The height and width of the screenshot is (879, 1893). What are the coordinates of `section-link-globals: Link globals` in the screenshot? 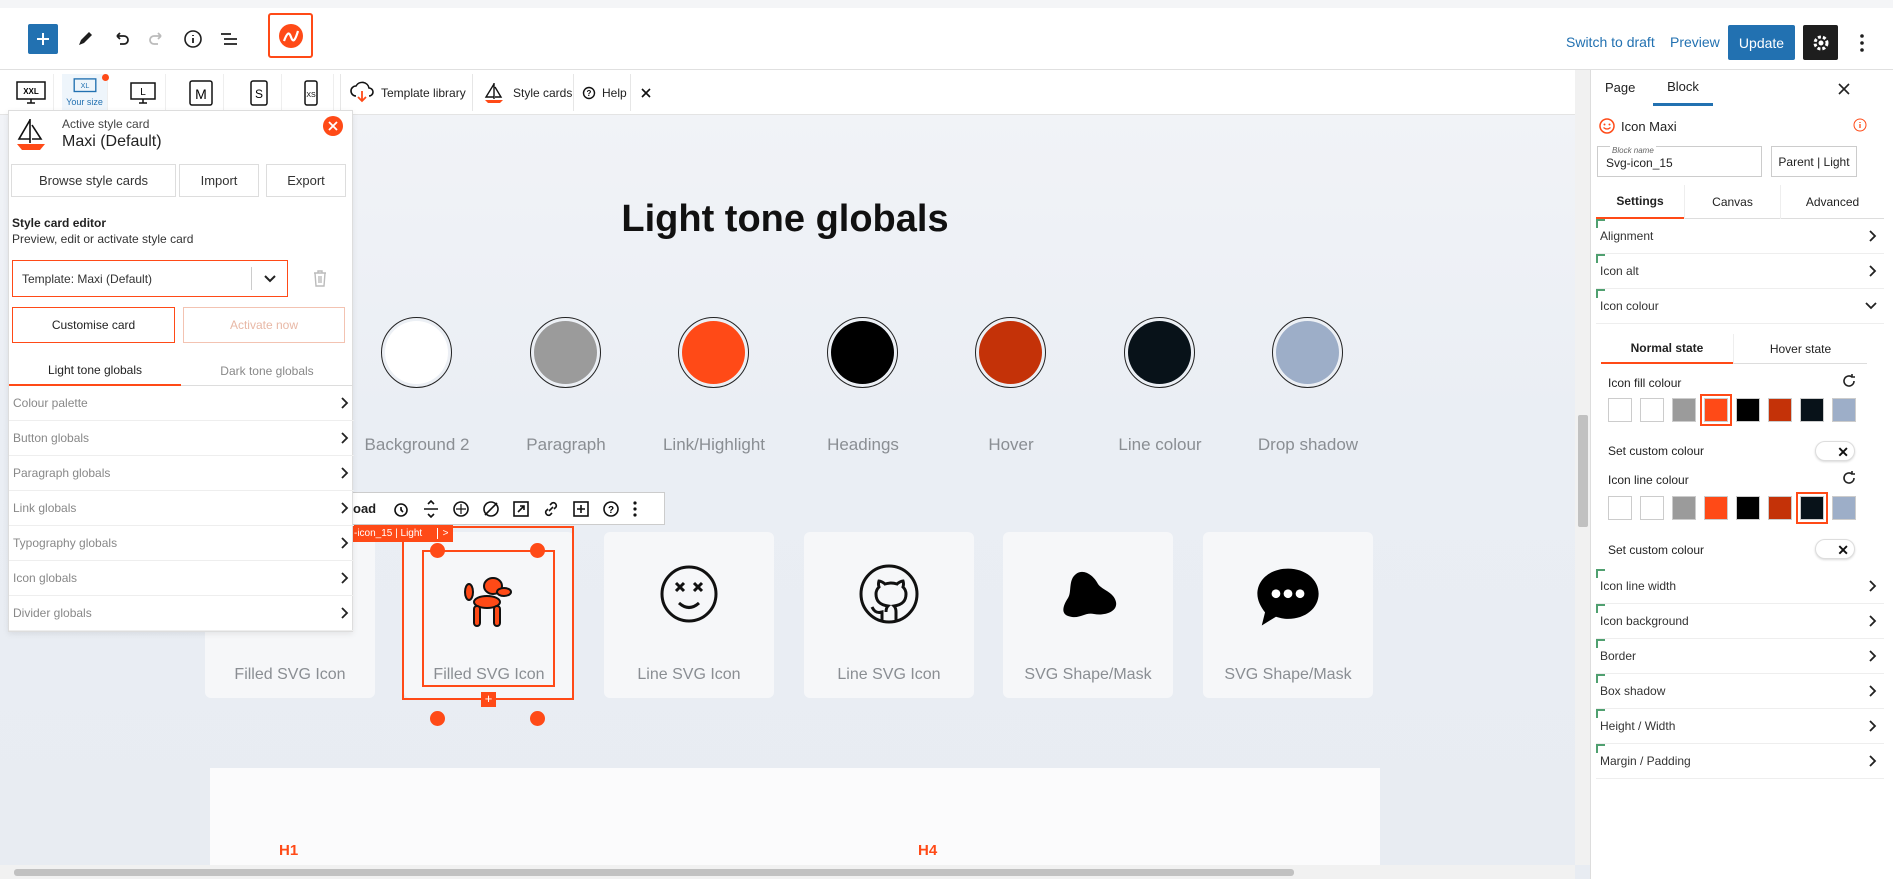 It's located at (181, 508).